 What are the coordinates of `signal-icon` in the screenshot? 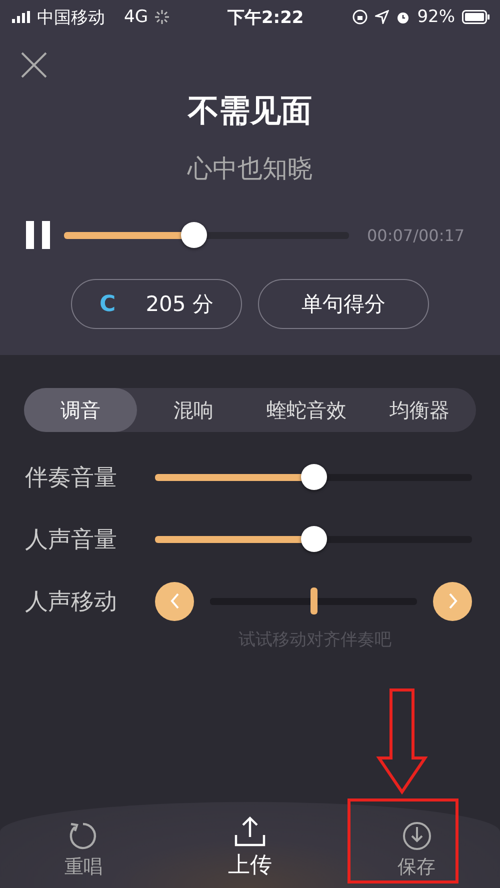 It's located at (21, 17).